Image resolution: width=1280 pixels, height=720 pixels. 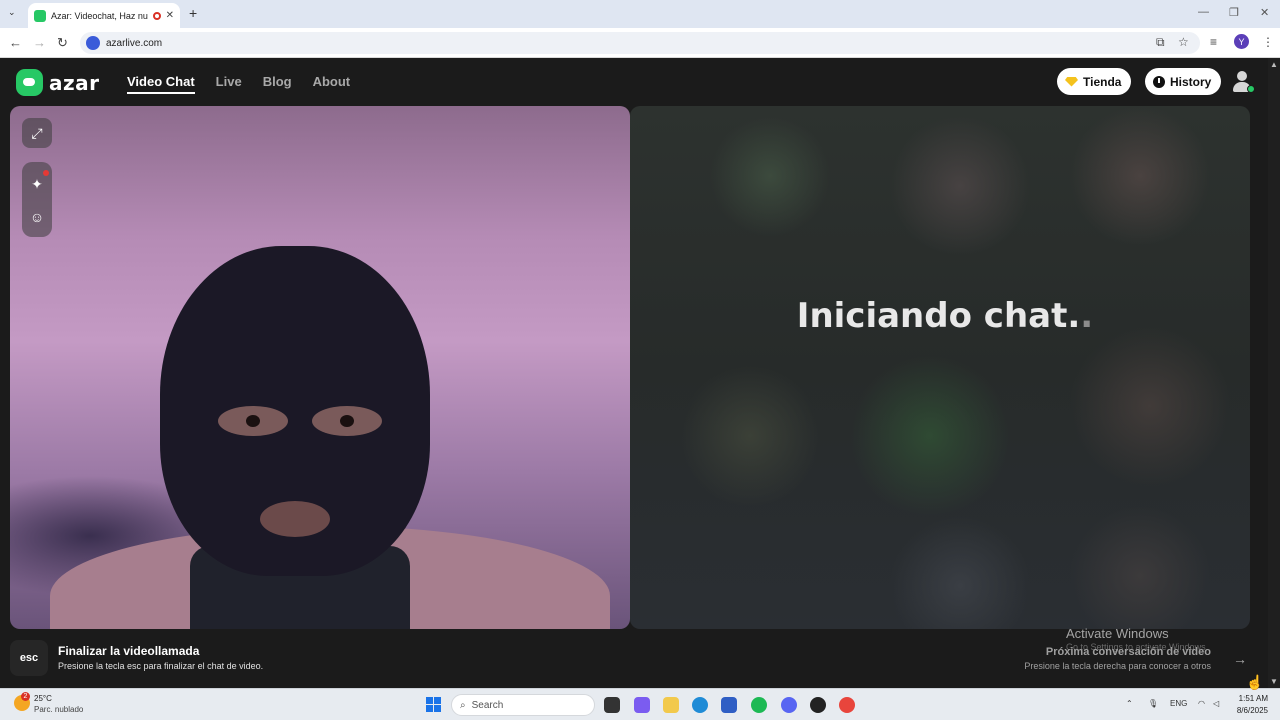 What do you see at coordinates (487, 705) in the screenshot?
I see `search-placeholder: Search` at bounding box center [487, 705].